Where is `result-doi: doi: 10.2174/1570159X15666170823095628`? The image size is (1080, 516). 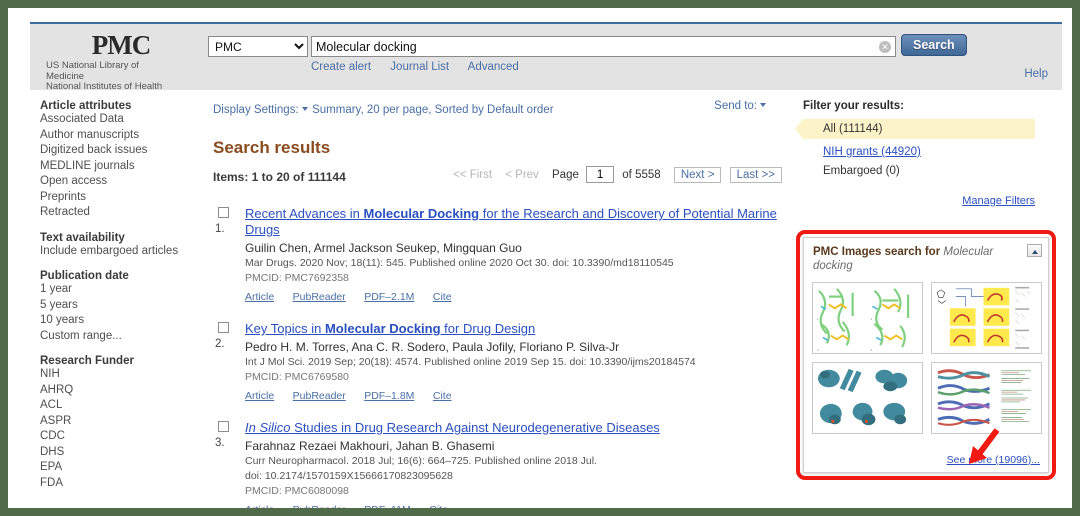 result-doi: doi: 10.2174/1570159X15666170823095628 is located at coordinates (349, 476).